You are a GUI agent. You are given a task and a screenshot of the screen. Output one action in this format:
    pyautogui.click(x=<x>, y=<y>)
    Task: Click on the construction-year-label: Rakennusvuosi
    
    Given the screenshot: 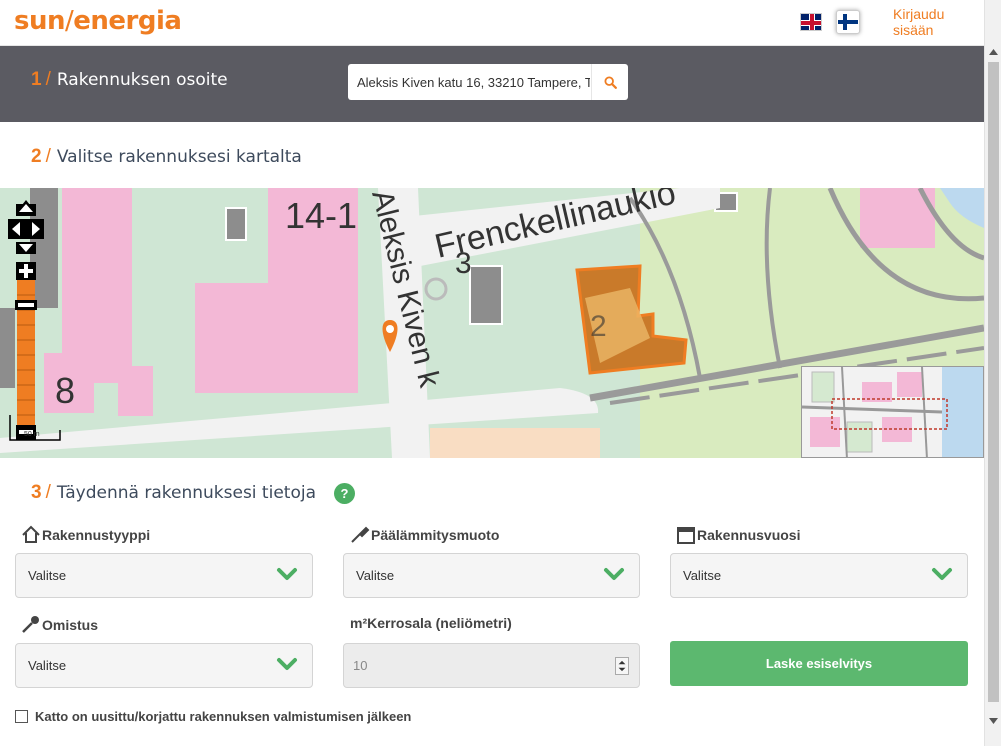 What is the action you would take?
    pyautogui.click(x=738, y=534)
    